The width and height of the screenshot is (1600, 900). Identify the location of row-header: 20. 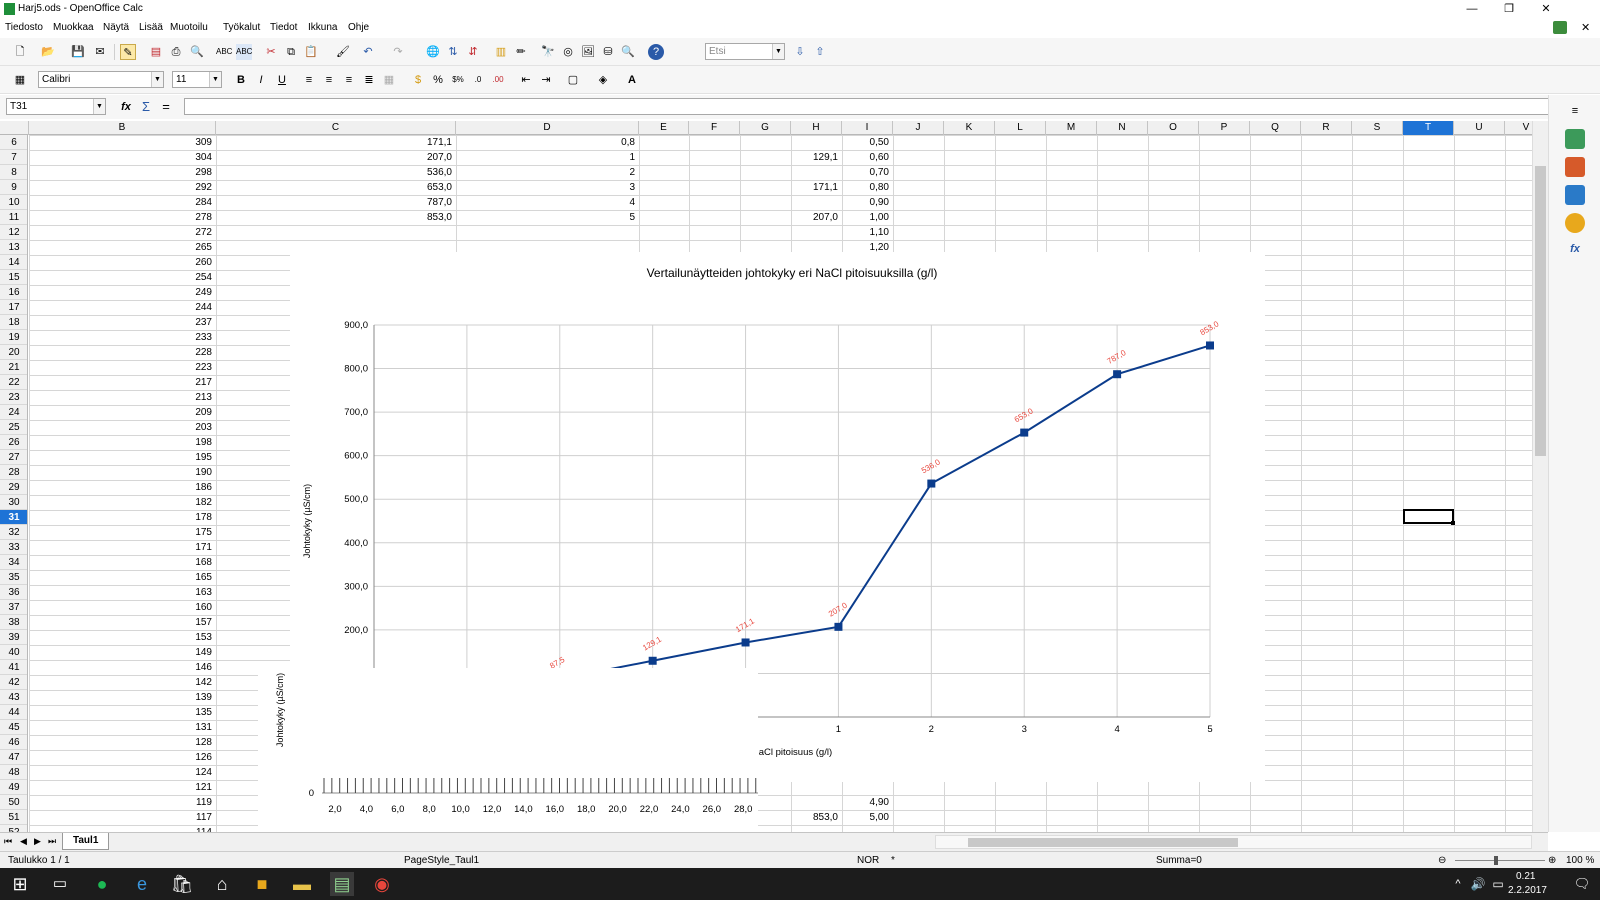
(13, 352).